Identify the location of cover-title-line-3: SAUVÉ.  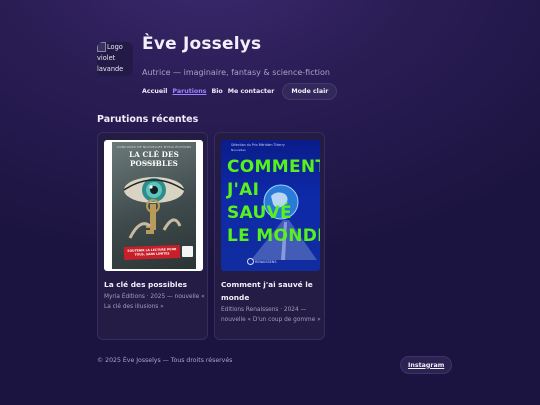
(259, 213).